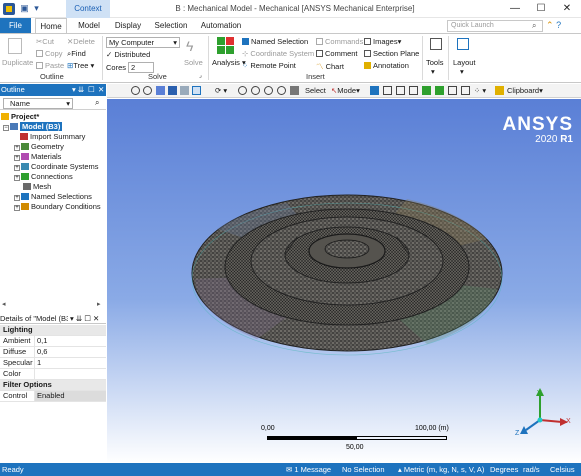 This screenshot has width=581, height=476. Describe the element at coordinates (441, 469) in the screenshot. I see `units-status: ▴ Metric (m, kg, N, s, V, A)` at that location.